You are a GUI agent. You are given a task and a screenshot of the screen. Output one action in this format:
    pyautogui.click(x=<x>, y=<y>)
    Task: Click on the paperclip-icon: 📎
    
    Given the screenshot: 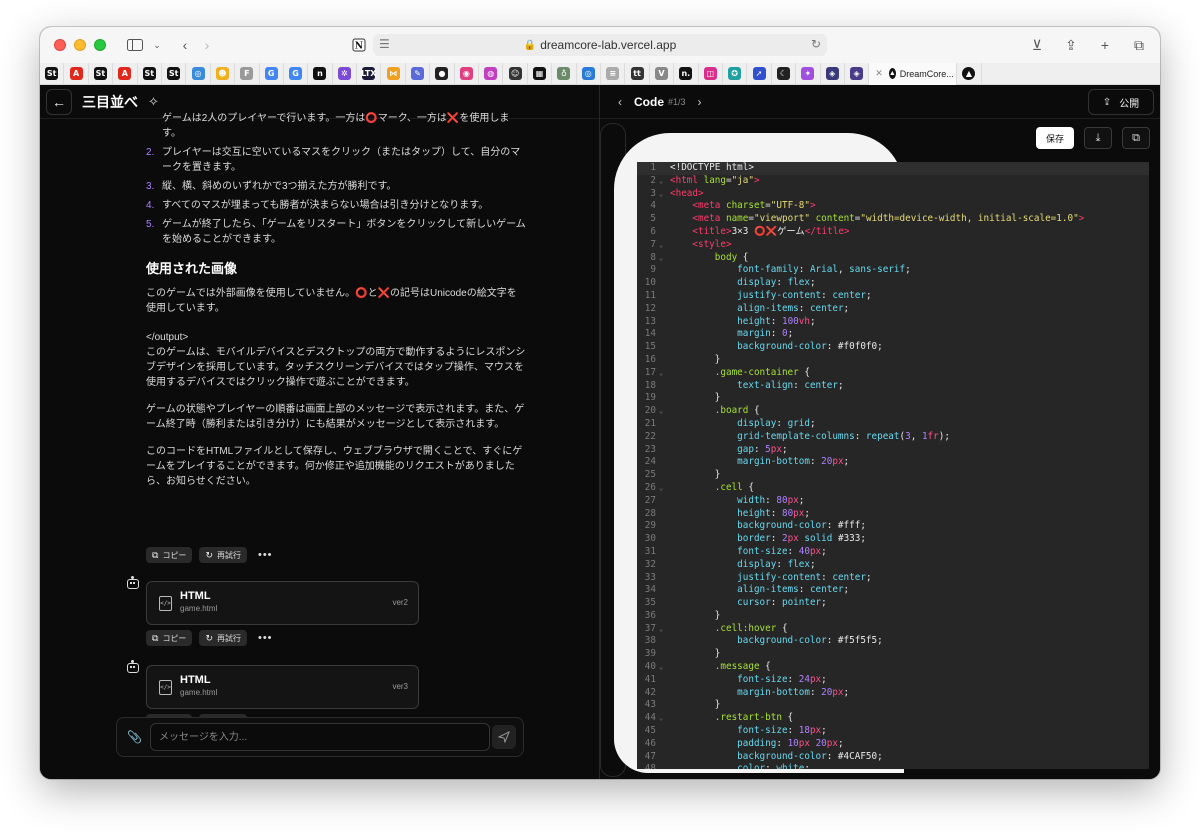 What is the action you would take?
    pyautogui.click(x=134, y=737)
    